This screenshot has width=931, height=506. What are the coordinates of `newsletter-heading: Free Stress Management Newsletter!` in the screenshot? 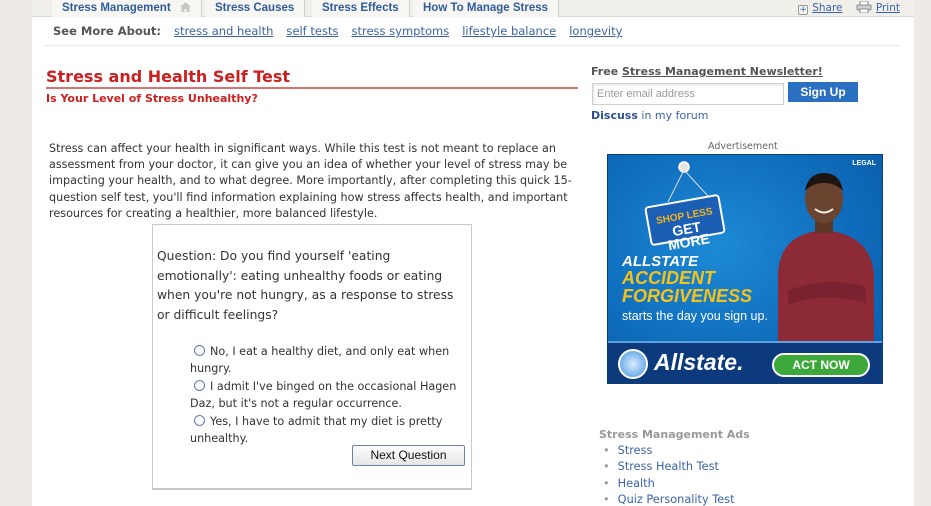 It's located at (707, 71).